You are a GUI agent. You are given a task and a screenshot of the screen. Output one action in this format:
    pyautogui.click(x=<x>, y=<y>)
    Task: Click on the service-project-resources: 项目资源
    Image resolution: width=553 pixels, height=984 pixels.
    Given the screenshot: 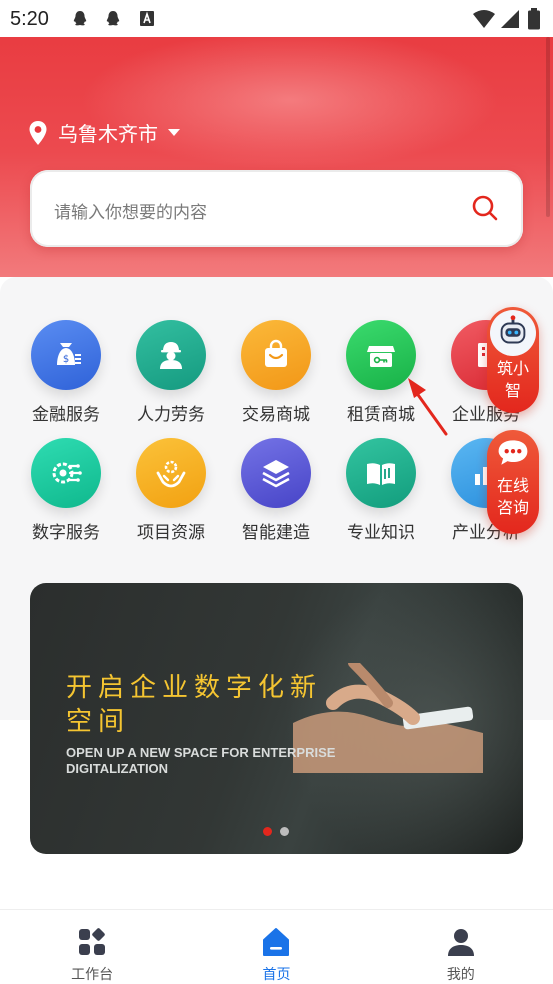 What is the action you would take?
    pyautogui.click(x=171, y=490)
    